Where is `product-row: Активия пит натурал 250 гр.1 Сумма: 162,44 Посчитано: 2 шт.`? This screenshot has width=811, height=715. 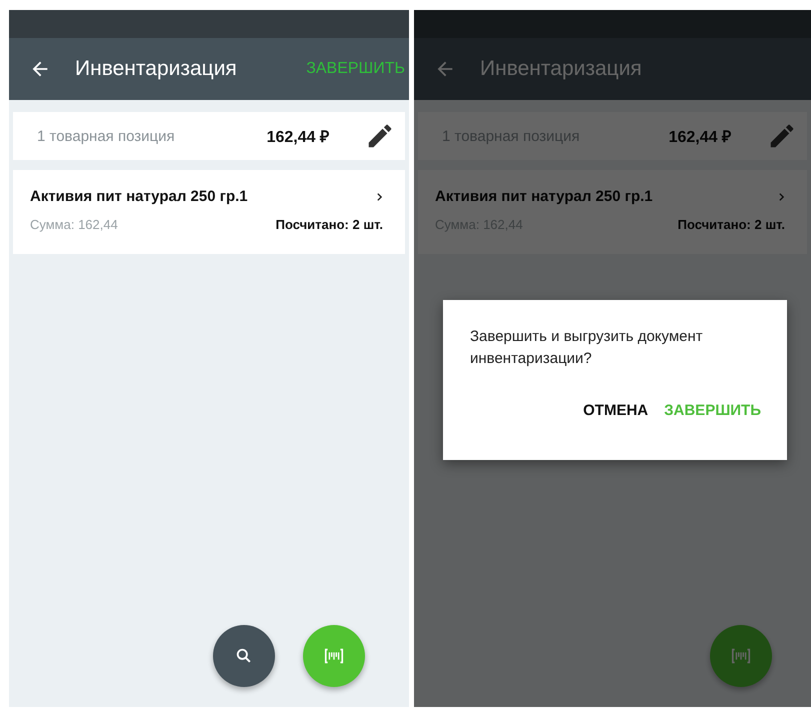 product-row: Активия пит натурал 250 гр.1 Сумма: 162,44 Посчитано: 2 шт. is located at coordinates (209, 212).